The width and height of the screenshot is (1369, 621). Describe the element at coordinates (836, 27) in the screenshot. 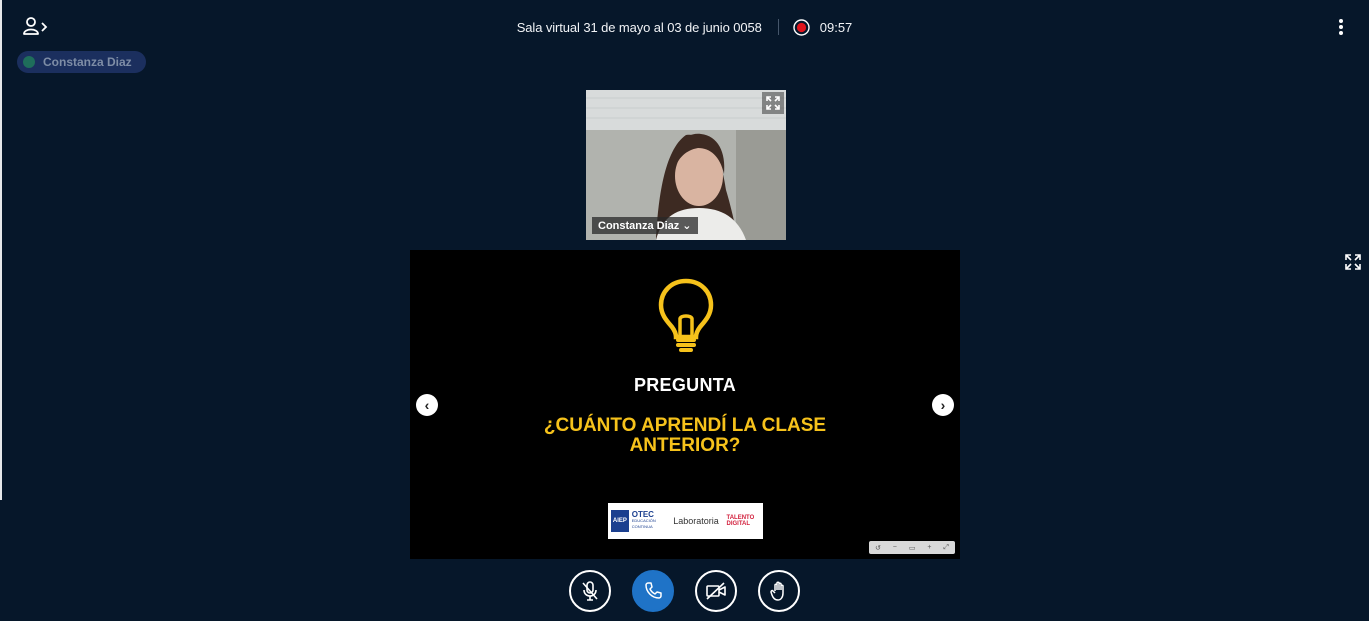

I see `recording-timer: 09:57` at that location.